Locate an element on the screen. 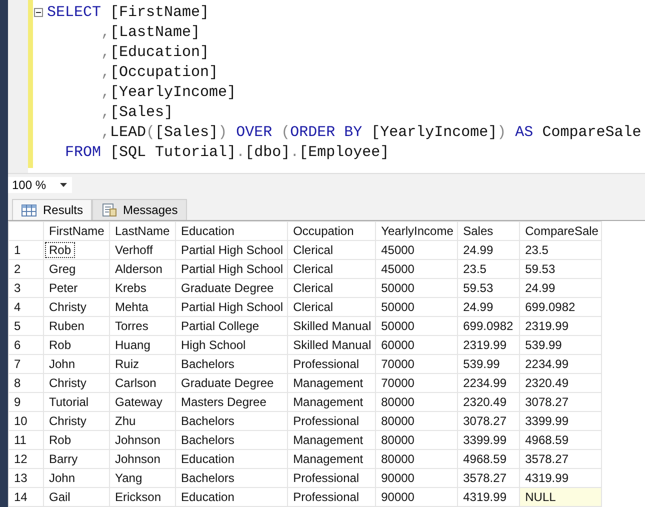  table-cell-text: 60000 is located at coordinates (398, 345).